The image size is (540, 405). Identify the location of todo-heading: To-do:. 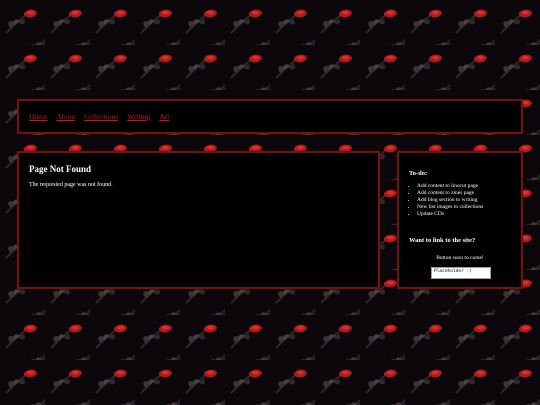
(418, 173).